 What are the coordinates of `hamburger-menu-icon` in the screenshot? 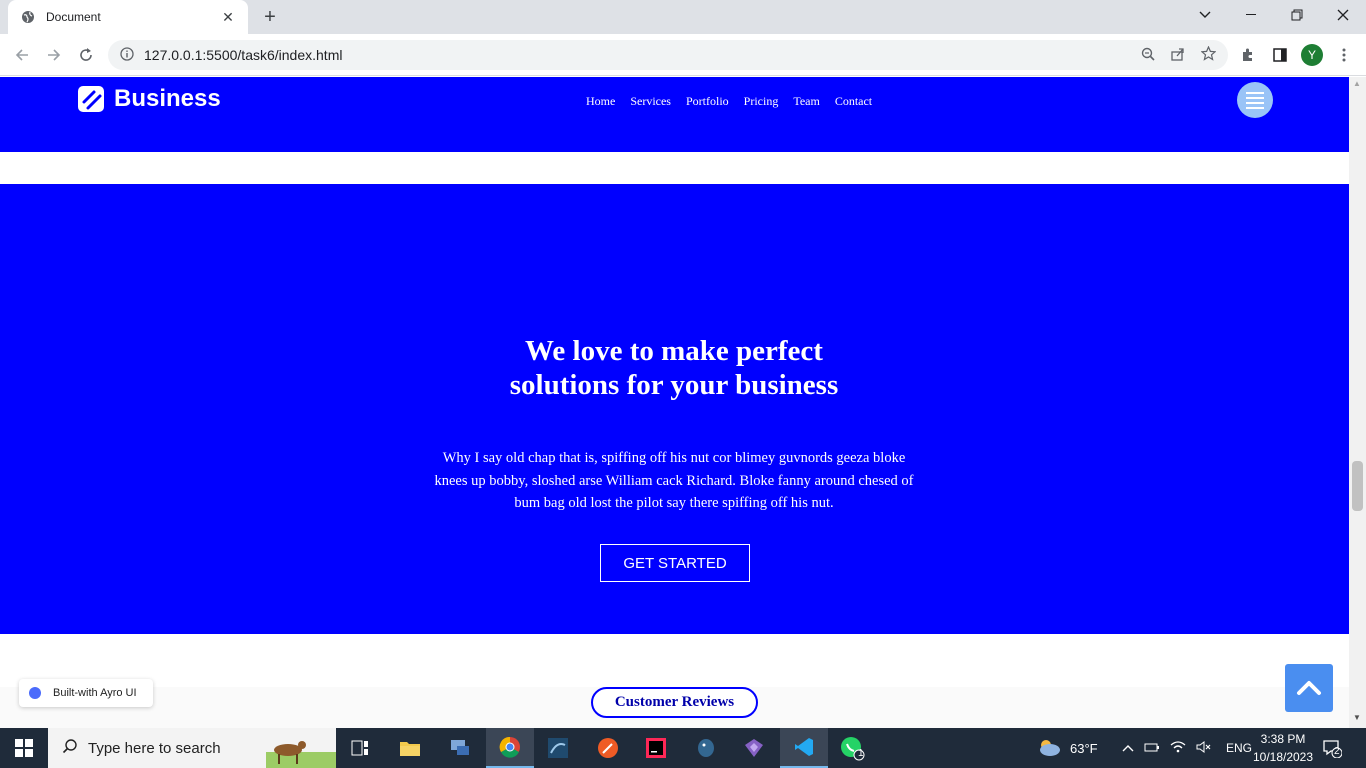 It's located at (1255, 100).